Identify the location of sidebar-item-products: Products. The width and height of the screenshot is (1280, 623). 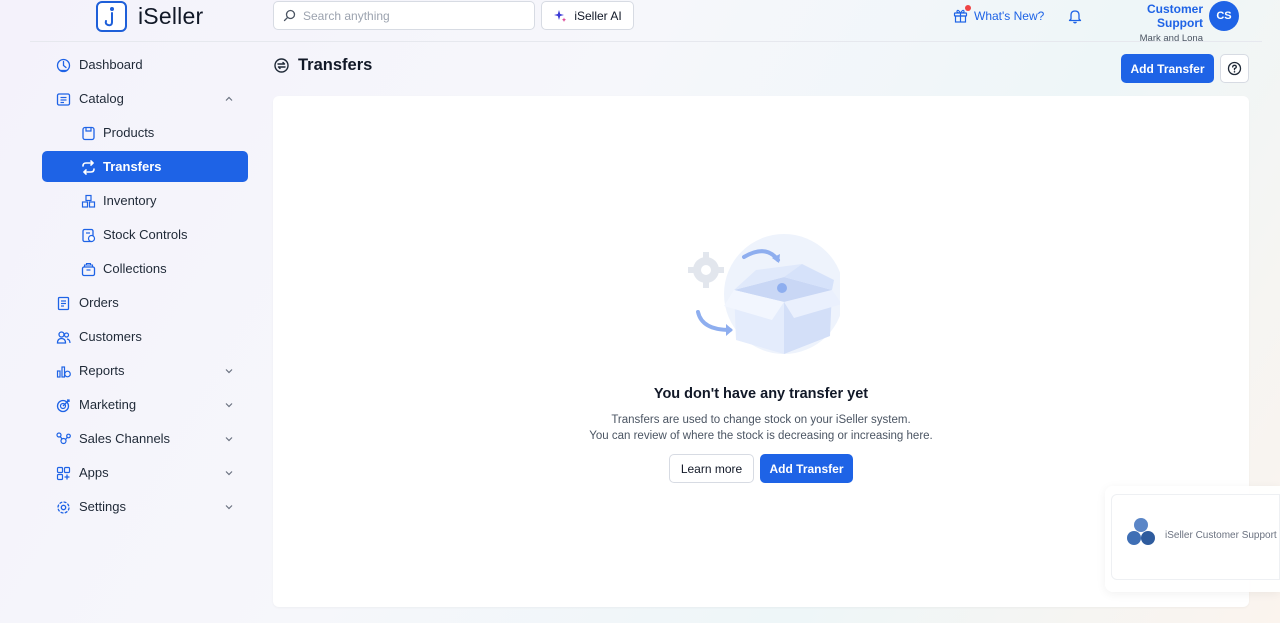
(145, 132).